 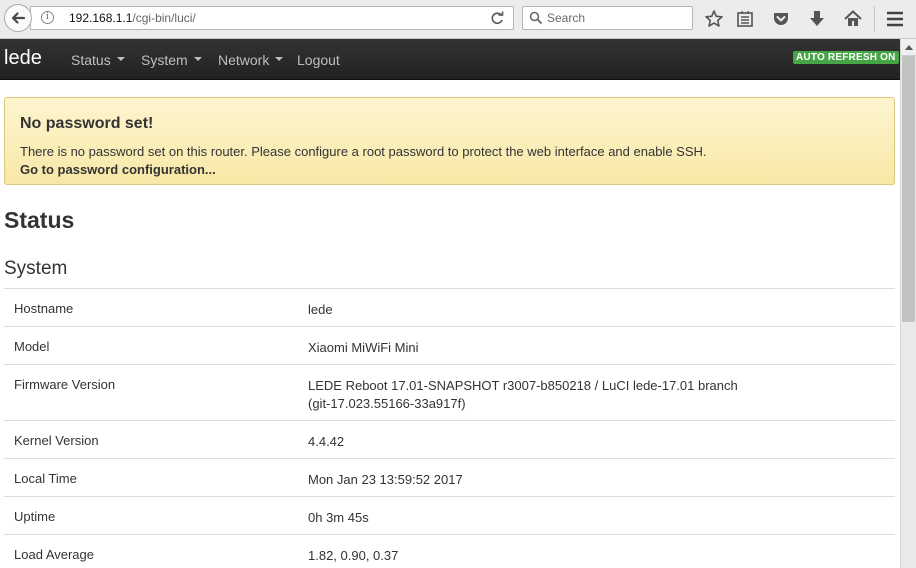 I want to click on scroll-up-arrow-icon, so click(x=908, y=47).